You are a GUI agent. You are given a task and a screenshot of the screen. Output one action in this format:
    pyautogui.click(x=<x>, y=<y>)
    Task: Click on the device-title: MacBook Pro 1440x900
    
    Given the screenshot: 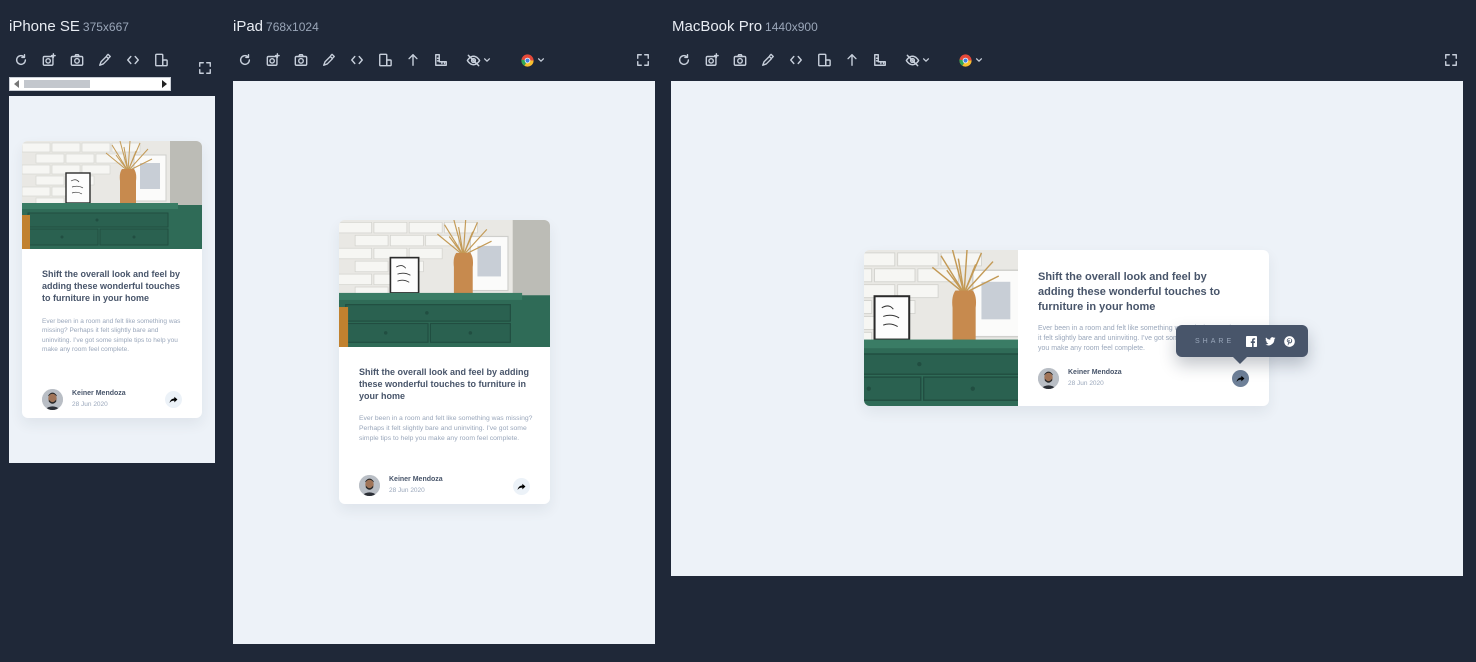 What is the action you would take?
    pyautogui.click(x=745, y=26)
    